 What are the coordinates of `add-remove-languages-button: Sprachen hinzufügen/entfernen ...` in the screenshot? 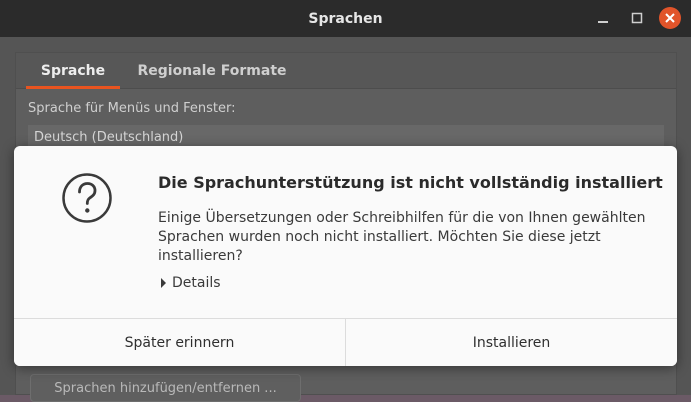 It's located at (165, 388).